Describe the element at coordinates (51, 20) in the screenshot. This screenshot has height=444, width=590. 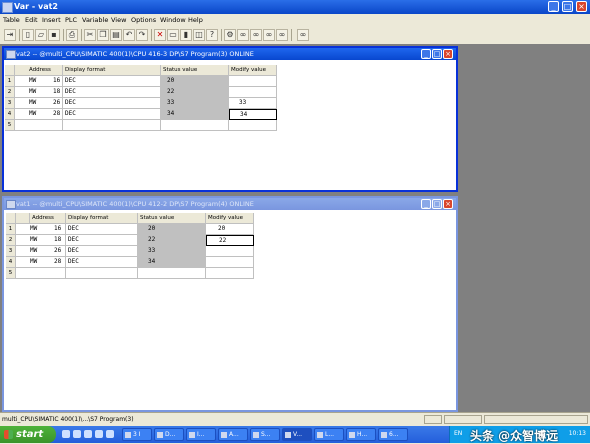
I see `menu-insert: Insert` at that location.